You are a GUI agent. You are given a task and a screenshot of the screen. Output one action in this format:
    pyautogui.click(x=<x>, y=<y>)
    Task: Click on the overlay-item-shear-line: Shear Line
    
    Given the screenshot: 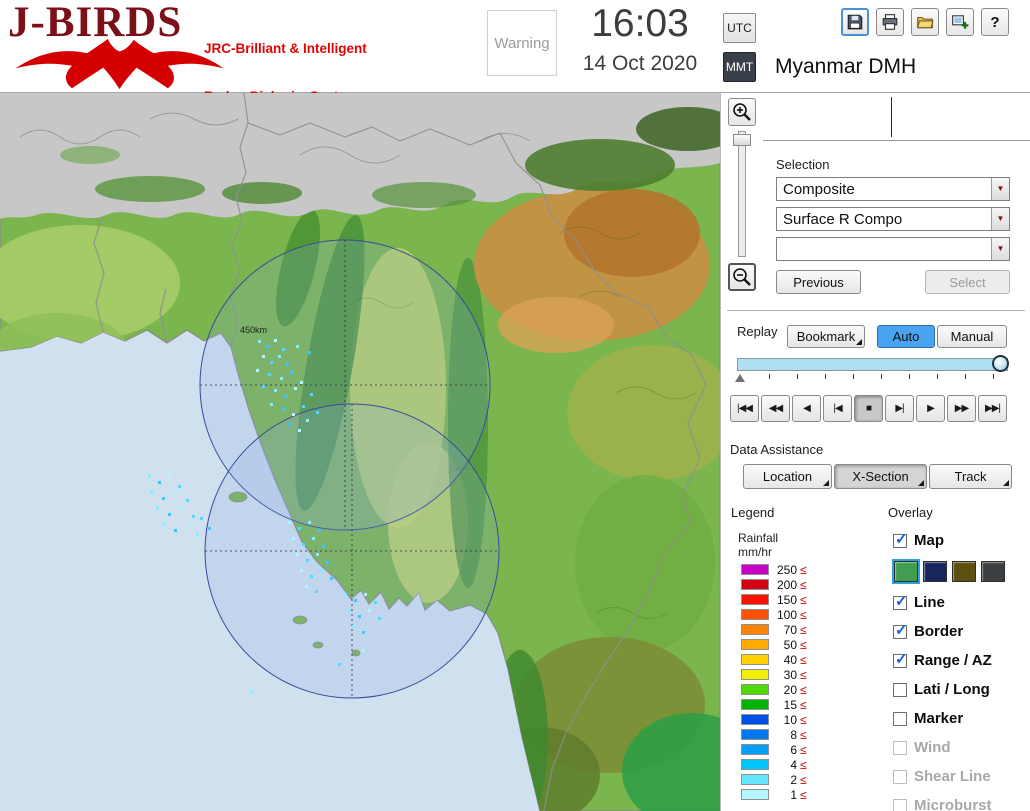 What is the action you would take?
    pyautogui.click(x=961, y=776)
    